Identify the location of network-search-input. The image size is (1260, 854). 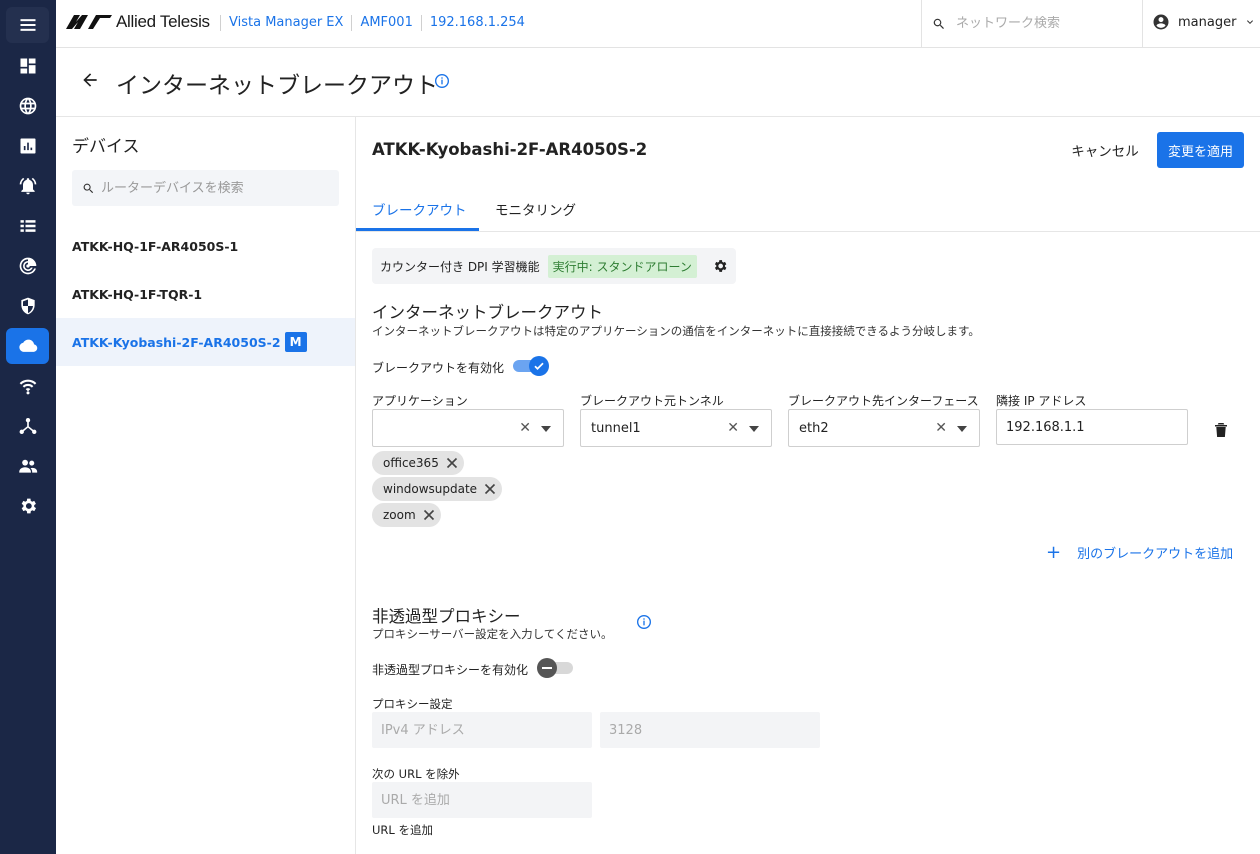
(1036, 23).